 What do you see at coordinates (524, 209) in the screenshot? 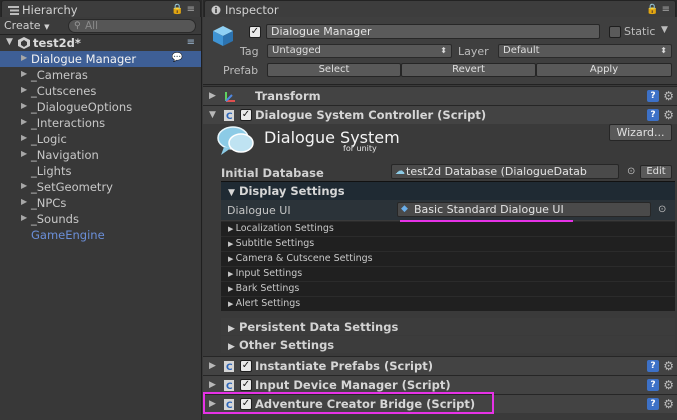
I see `dialogue-ui-field: ◆ Basic Standard Dialogue UI` at bounding box center [524, 209].